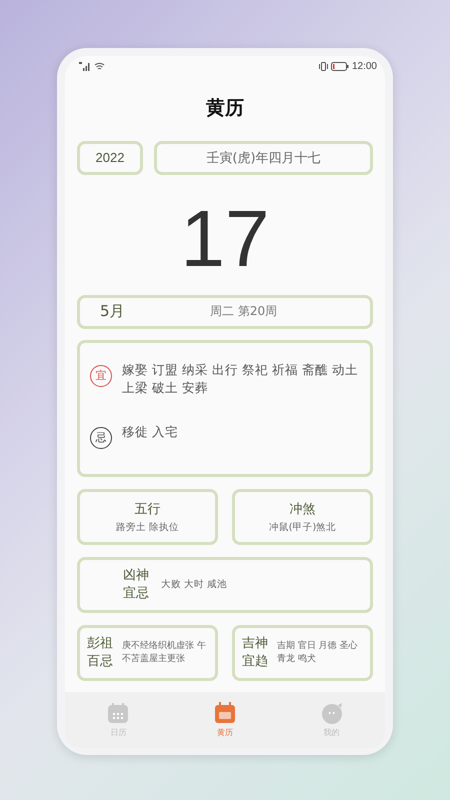 Image resolution: width=450 pixels, height=800 pixels. What do you see at coordinates (323, 66) in the screenshot?
I see `vibrate-icon` at bounding box center [323, 66].